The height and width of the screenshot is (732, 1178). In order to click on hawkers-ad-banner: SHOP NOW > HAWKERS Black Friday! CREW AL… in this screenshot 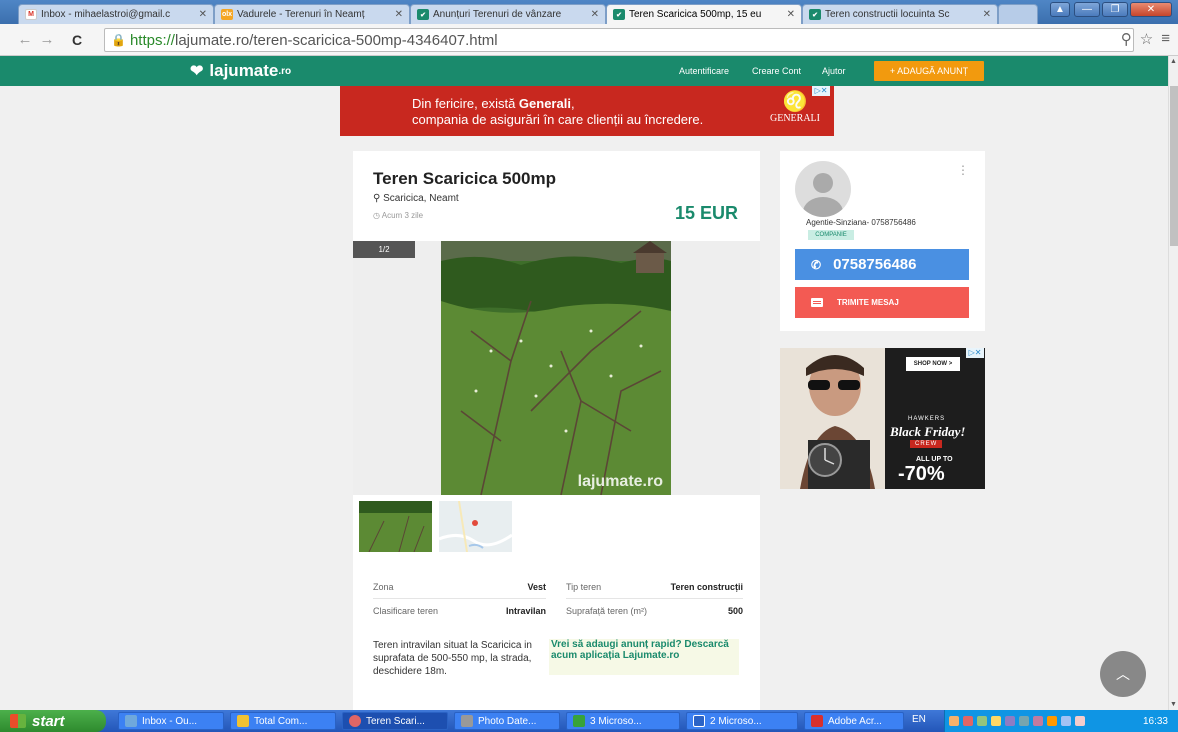, I will do `click(882, 418)`.